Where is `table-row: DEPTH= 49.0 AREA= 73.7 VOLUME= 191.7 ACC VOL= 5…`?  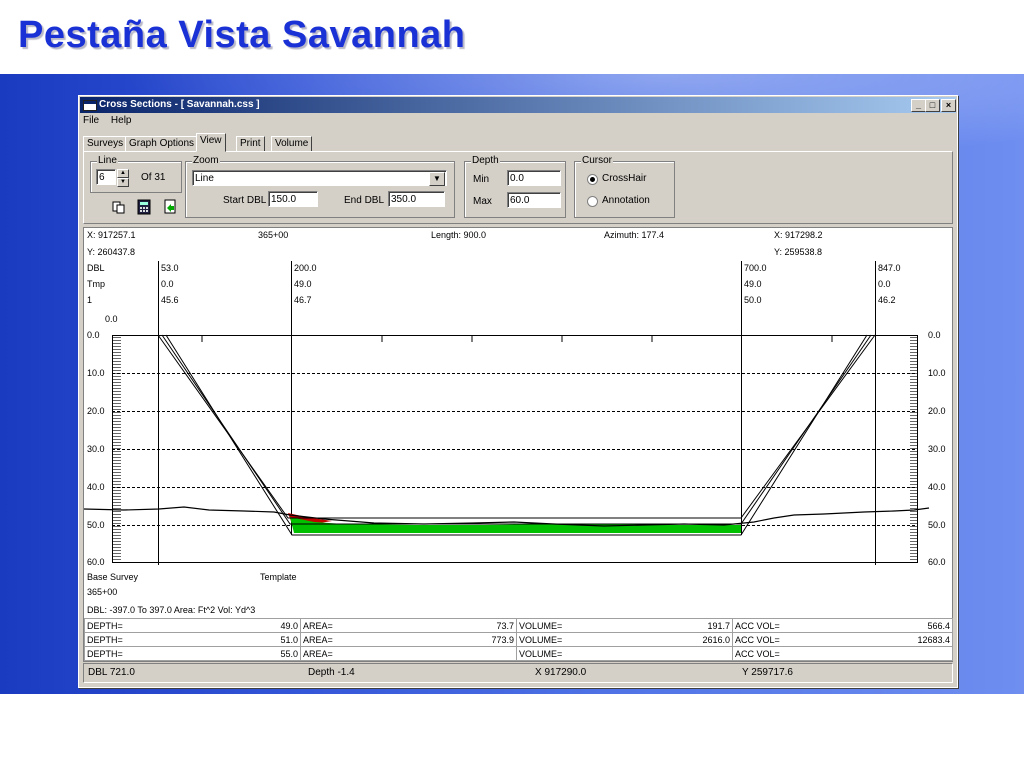 table-row: DEPTH= 49.0 AREA= 73.7 VOLUME= 191.7 ACC VOL= 5… is located at coordinates (518, 625).